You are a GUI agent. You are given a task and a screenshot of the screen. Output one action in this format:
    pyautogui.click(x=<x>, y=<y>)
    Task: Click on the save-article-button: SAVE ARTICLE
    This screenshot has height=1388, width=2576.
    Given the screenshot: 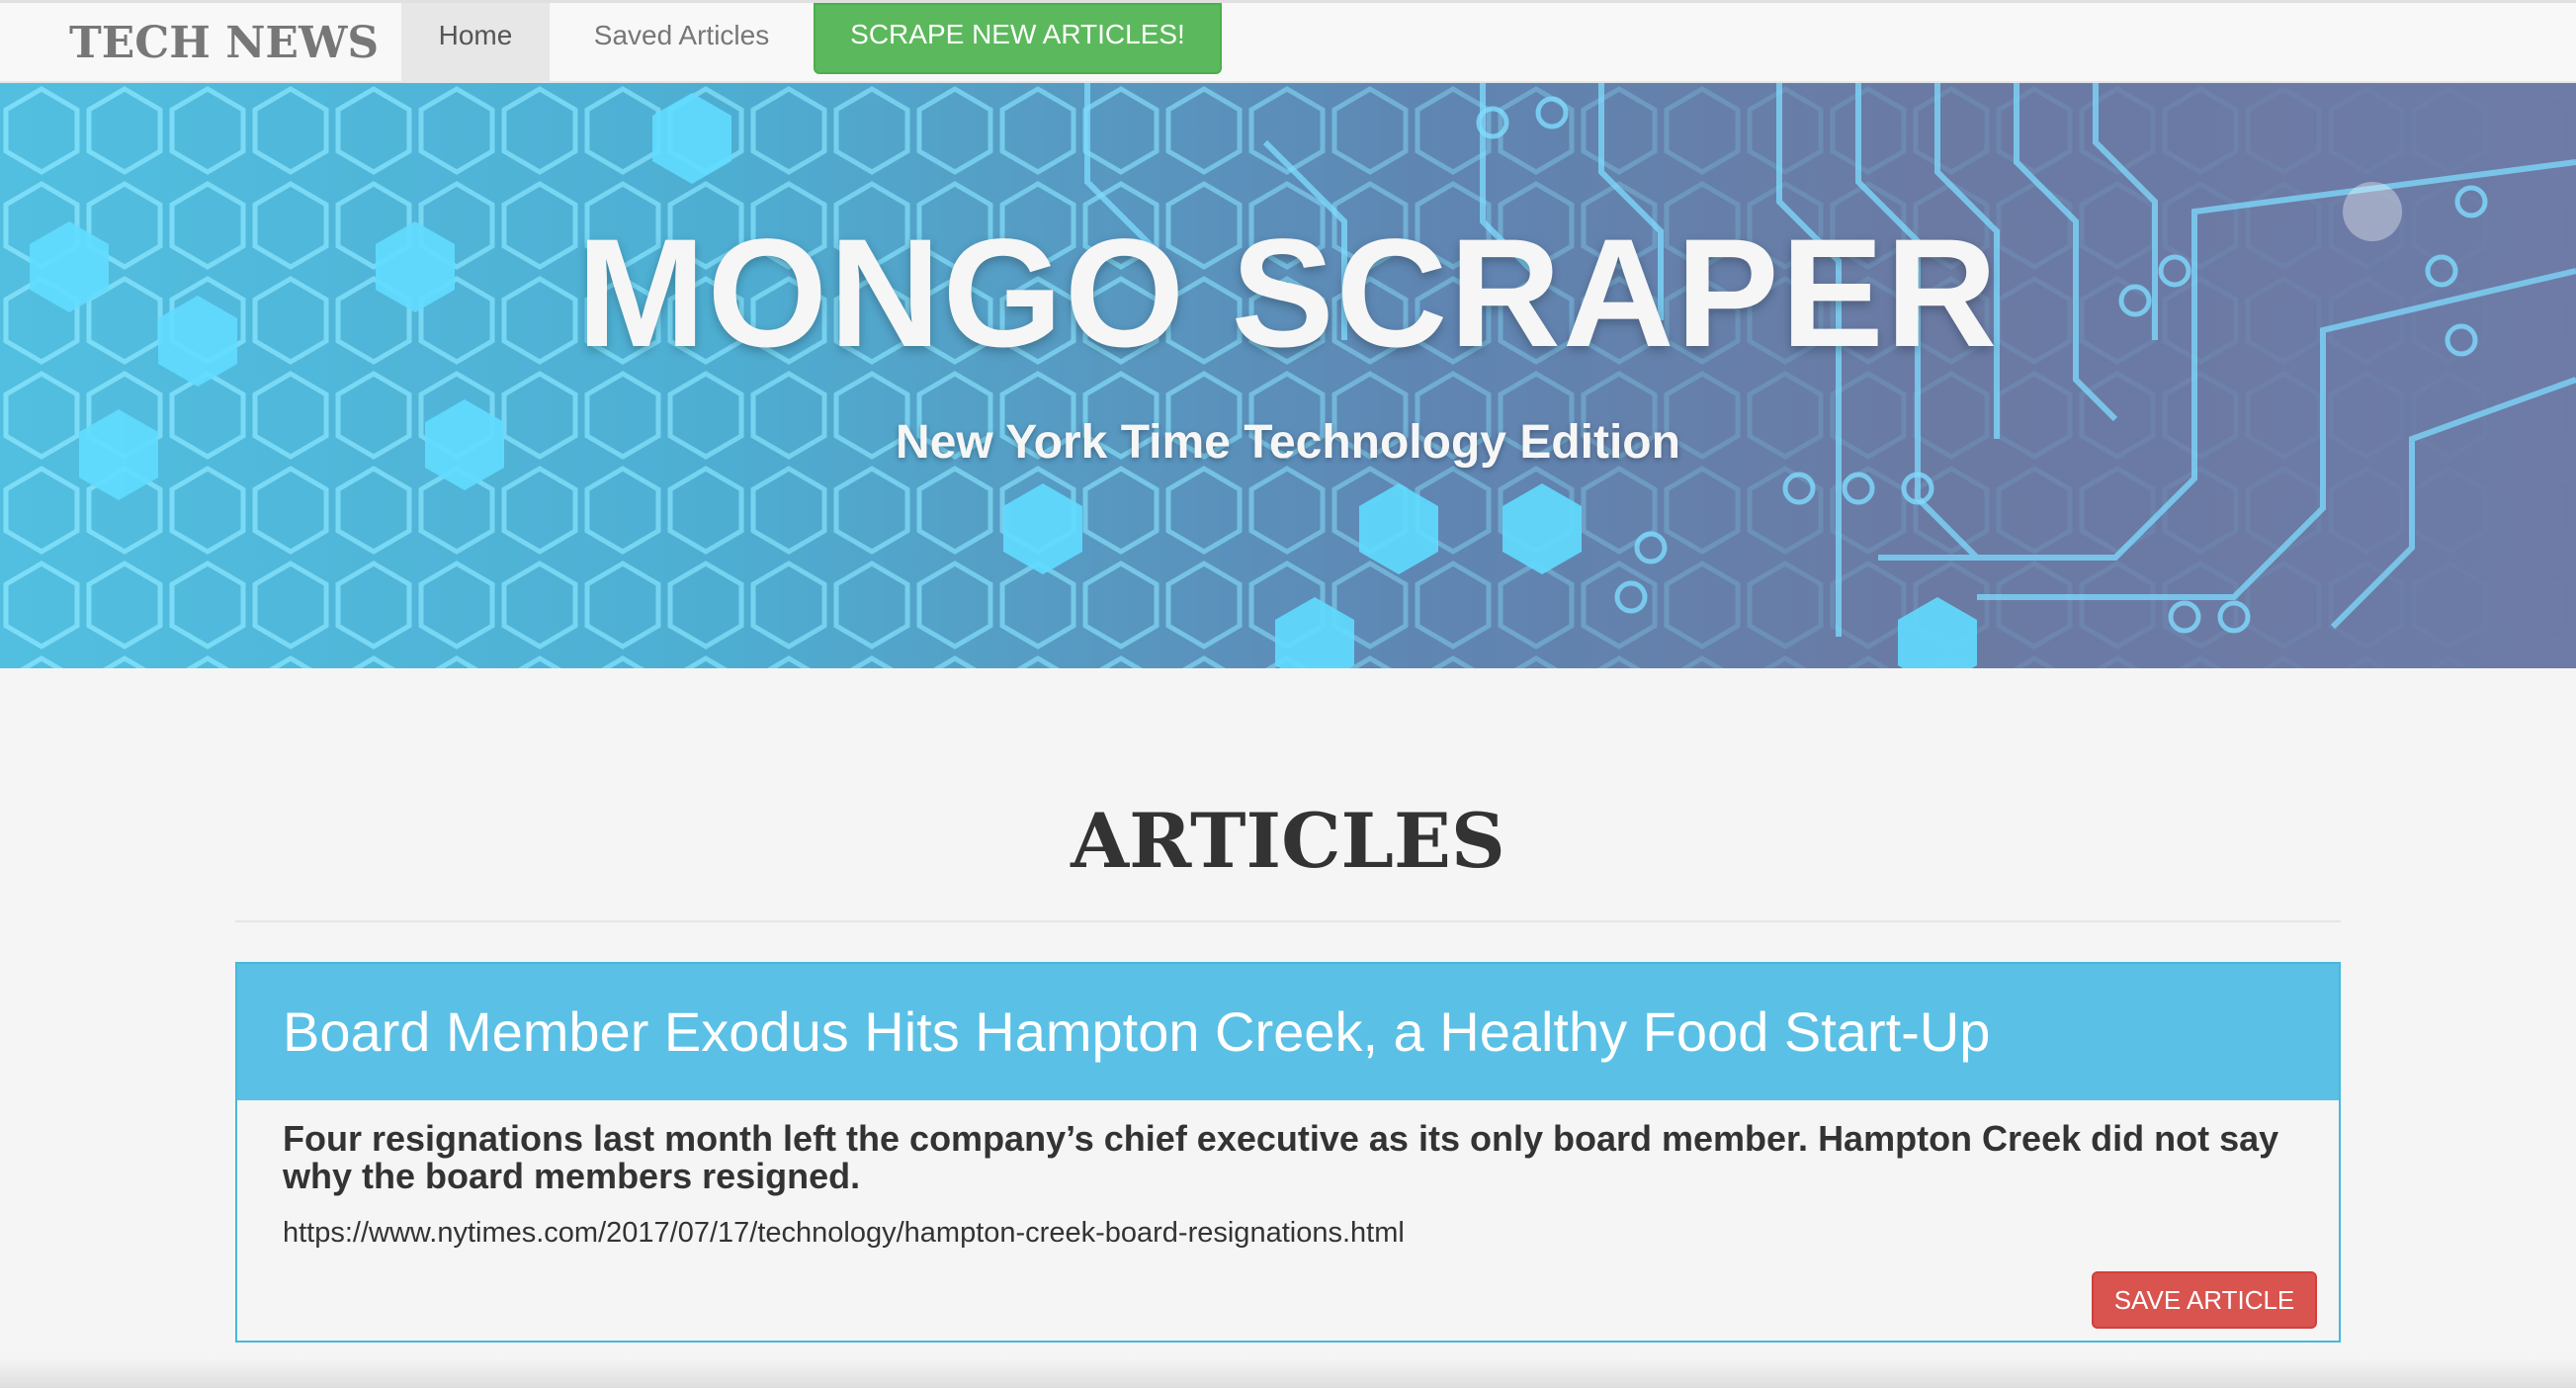 What is the action you would take?
    pyautogui.click(x=2204, y=1300)
    